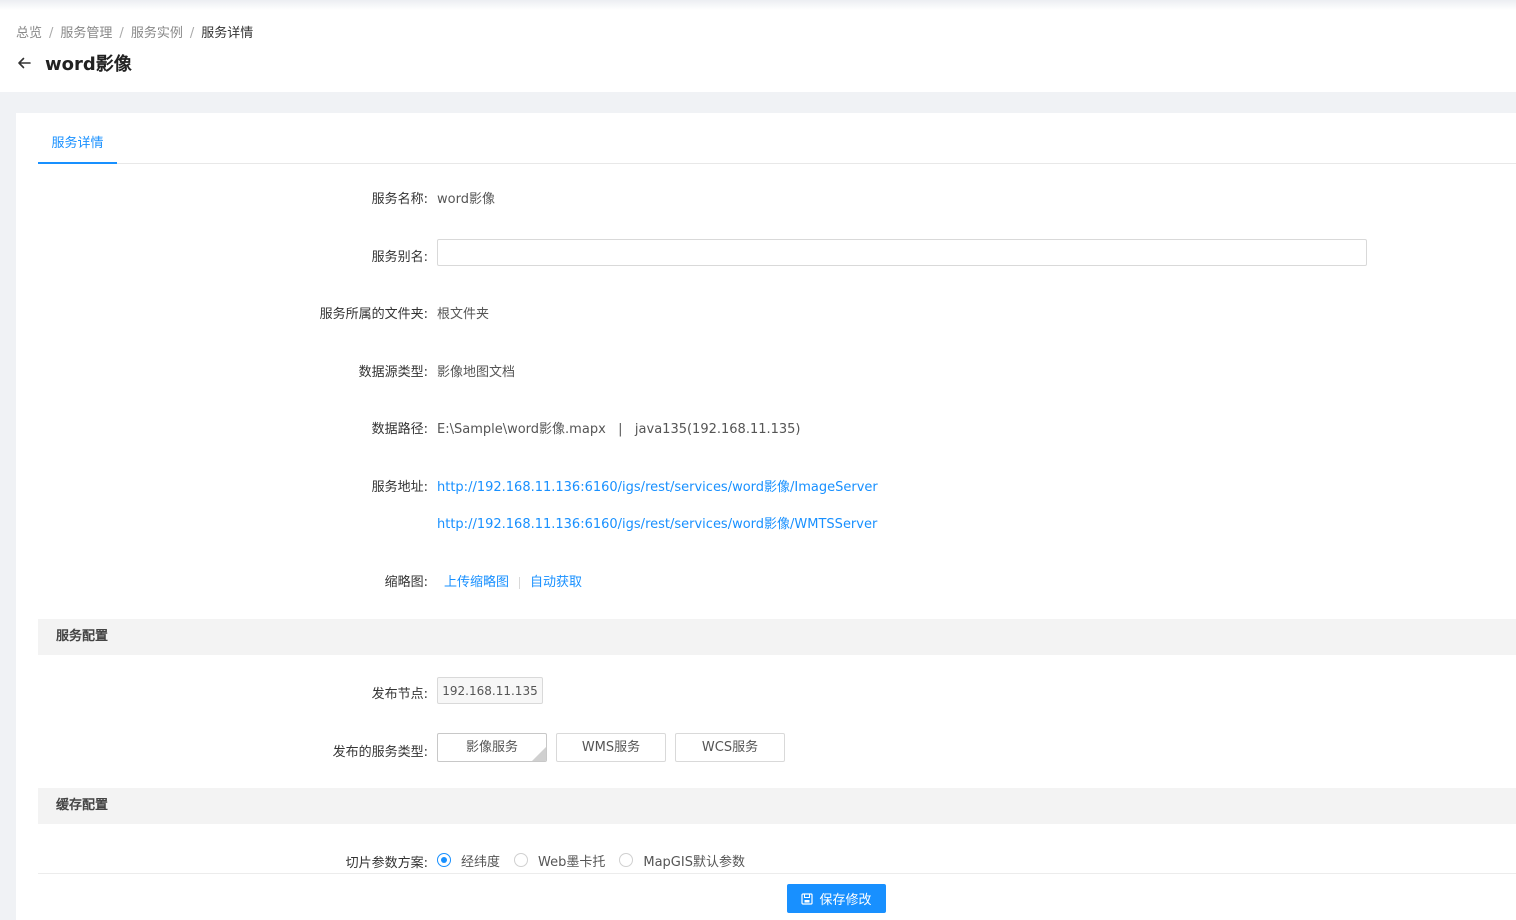  Describe the element at coordinates (399, 429) in the screenshot. I see `data-path-label: 数据路径:` at that location.